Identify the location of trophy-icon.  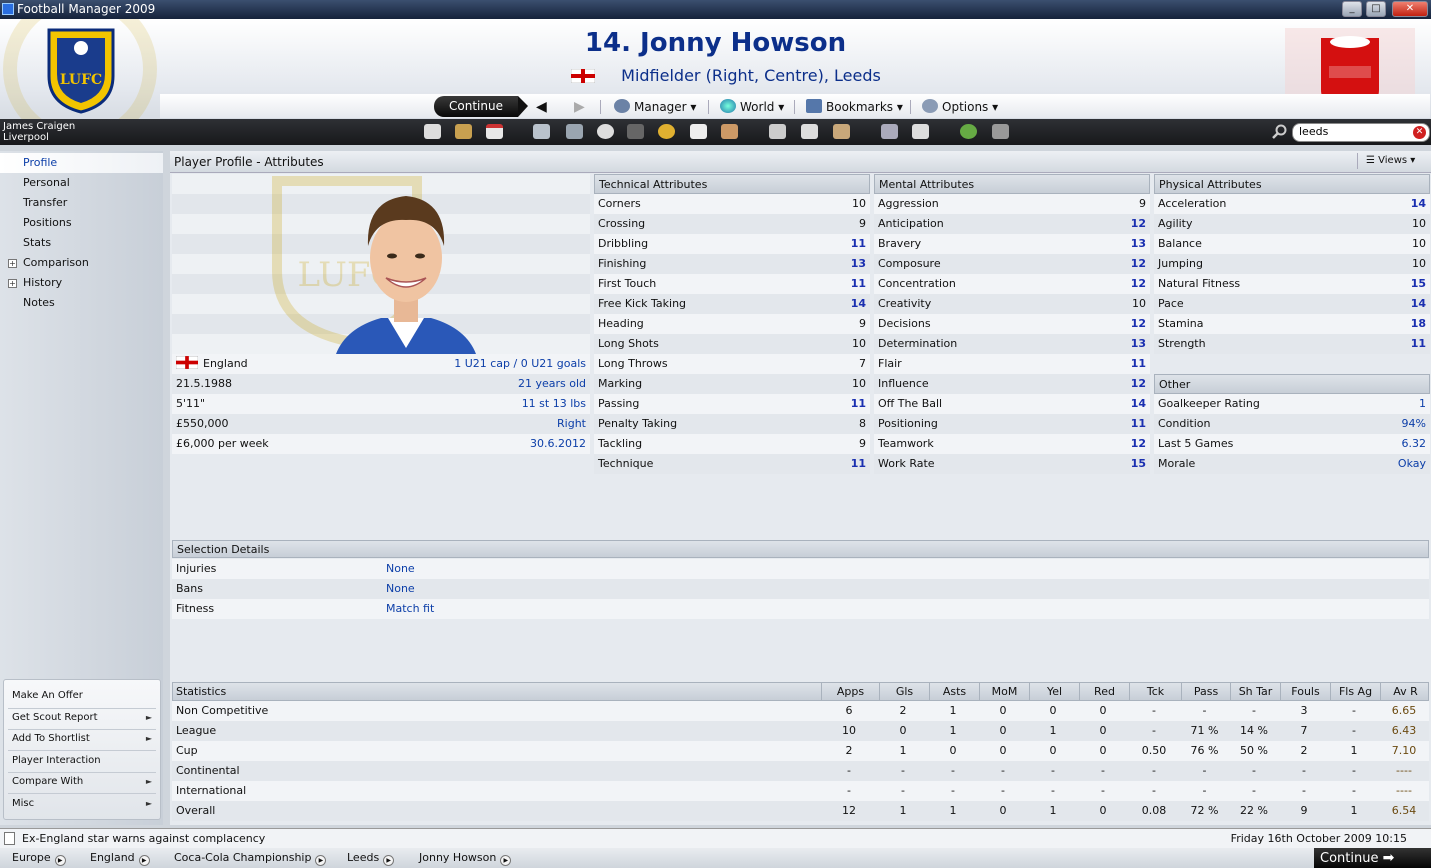
(777, 131).